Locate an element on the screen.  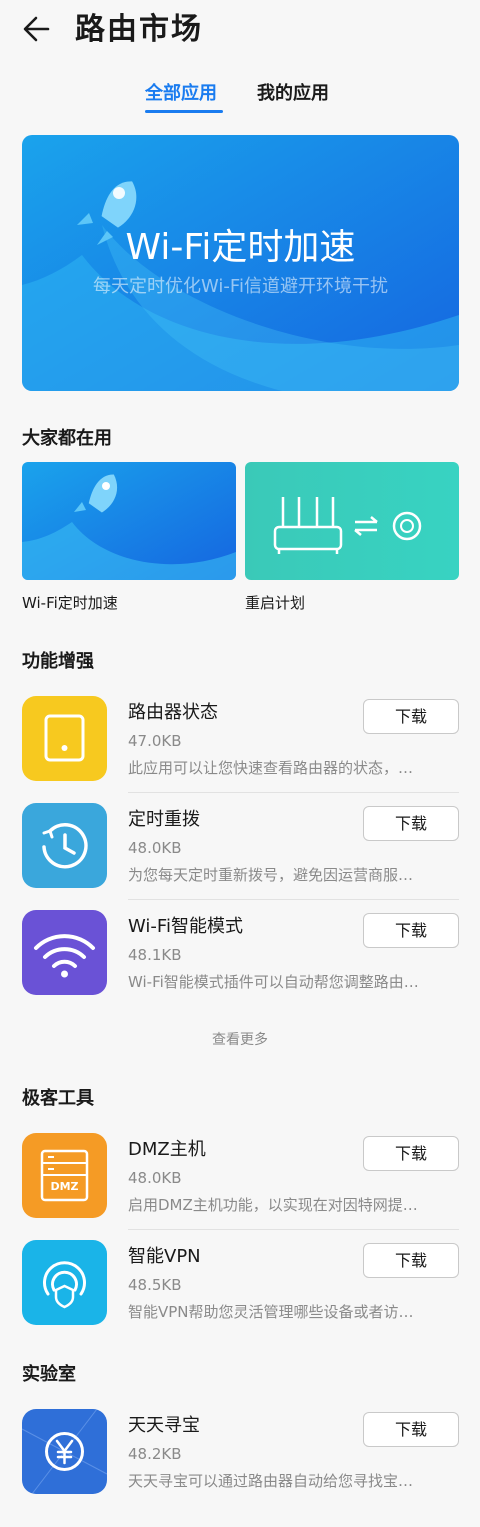
arrow-left-icon is located at coordinates (36, 29).